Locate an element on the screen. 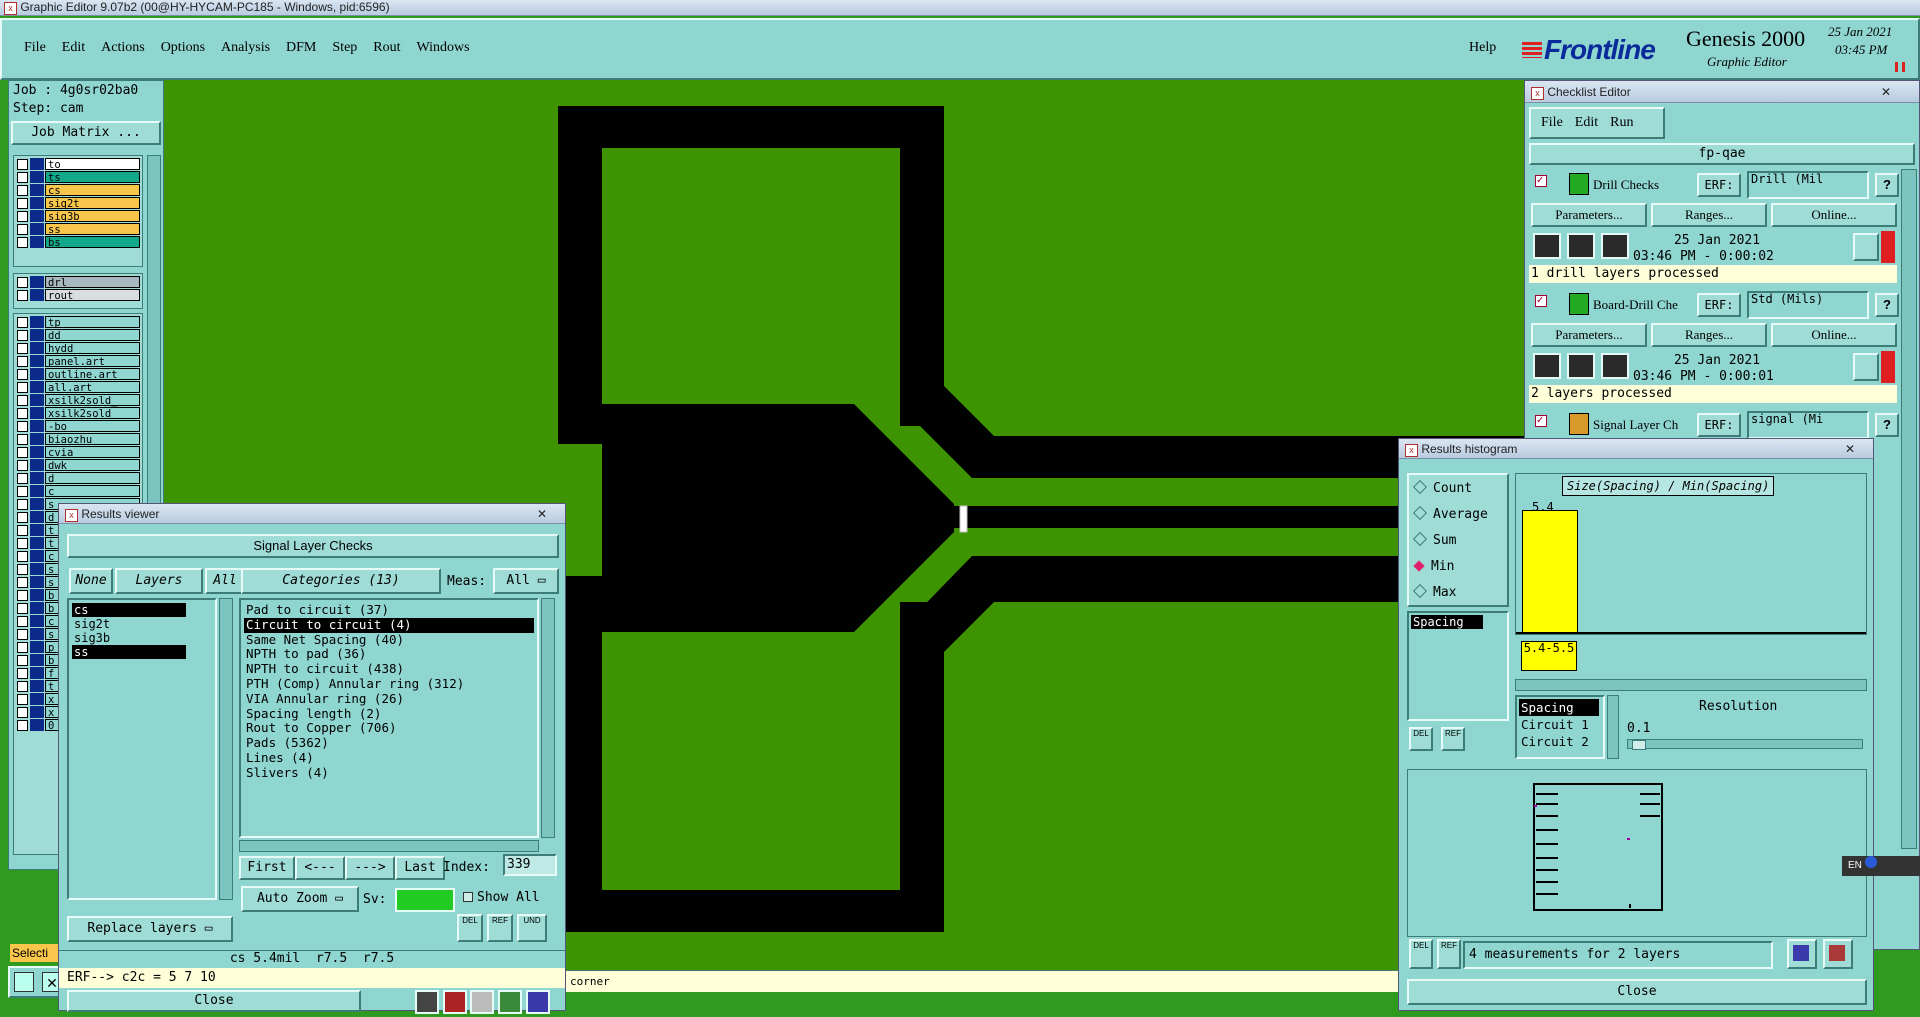  layer-row: rout is located at coordinates (78, 295).